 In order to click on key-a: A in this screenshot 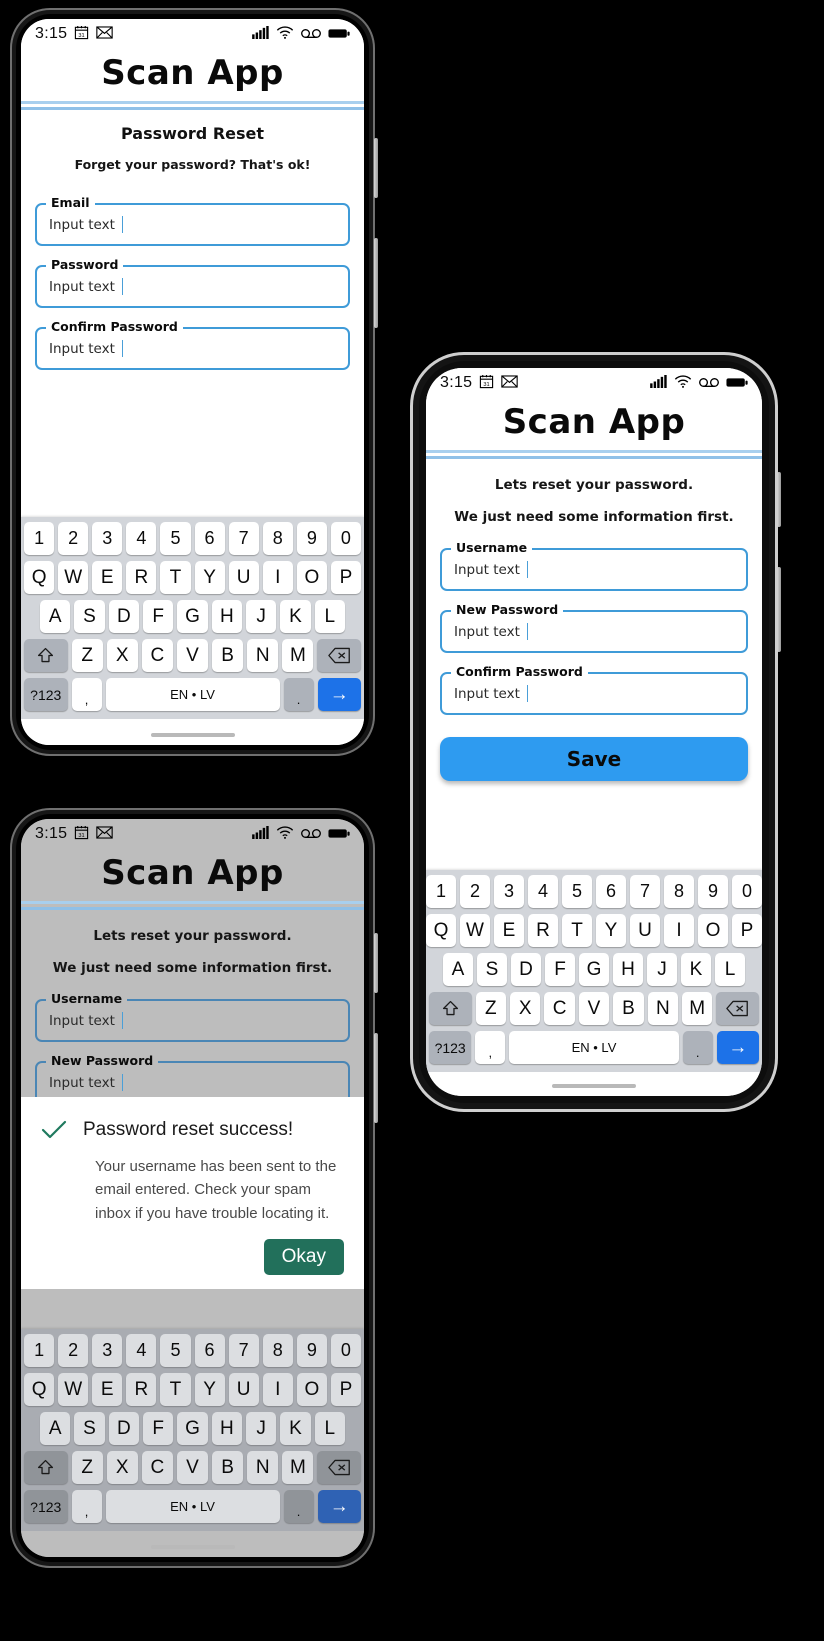, I will do `click(55, 1428)`.